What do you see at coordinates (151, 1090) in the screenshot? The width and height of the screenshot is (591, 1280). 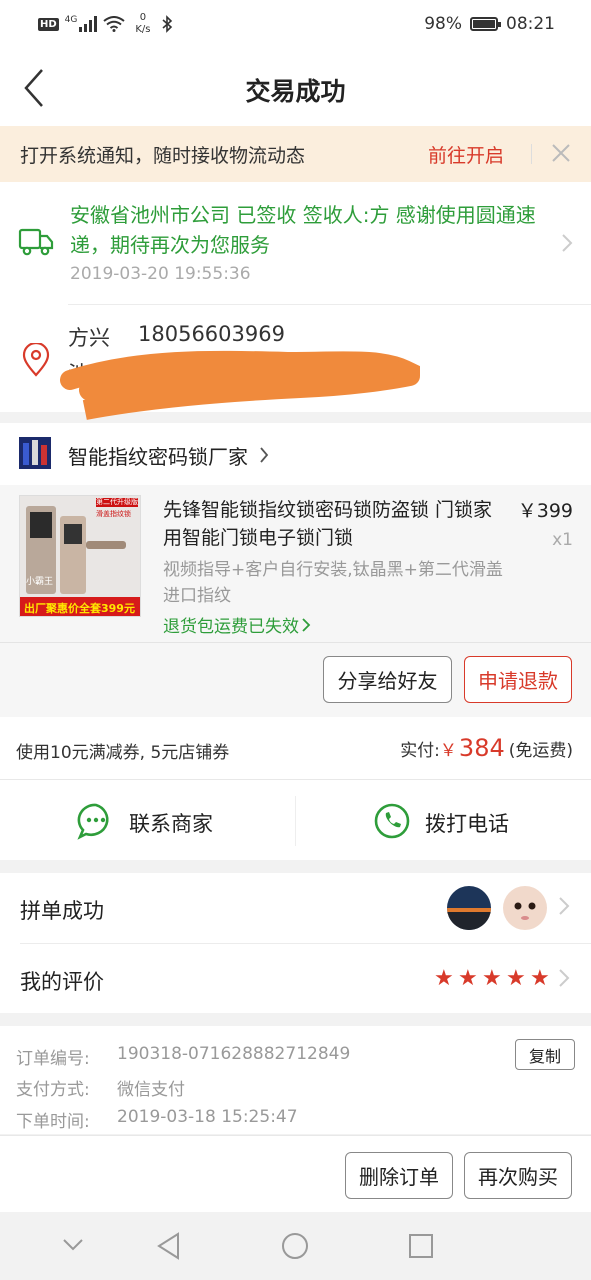 I see `pay-method: 微信支付` at bounding box center [151, 1090].